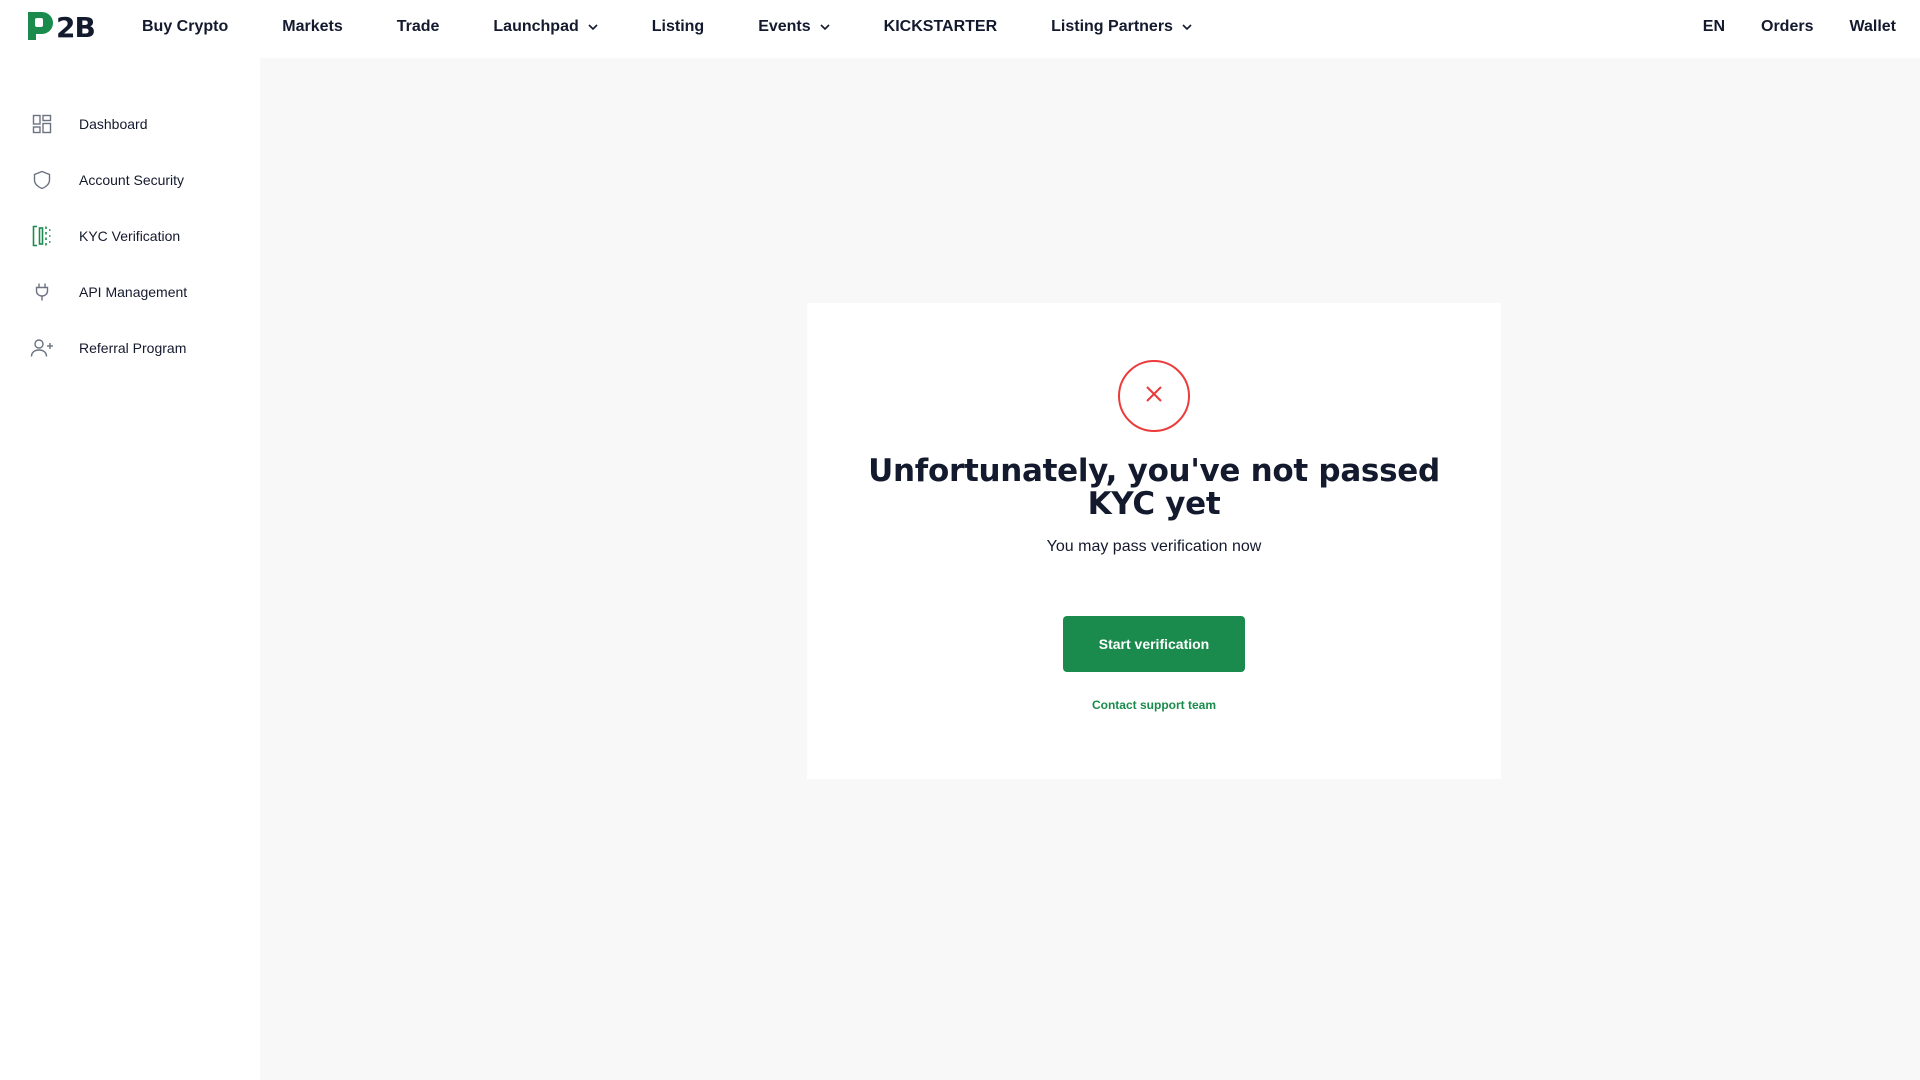  Describe the element at coordinates (133, 348) in the screenshot. I see `sidebar-item-label: Referral Program` at that location.